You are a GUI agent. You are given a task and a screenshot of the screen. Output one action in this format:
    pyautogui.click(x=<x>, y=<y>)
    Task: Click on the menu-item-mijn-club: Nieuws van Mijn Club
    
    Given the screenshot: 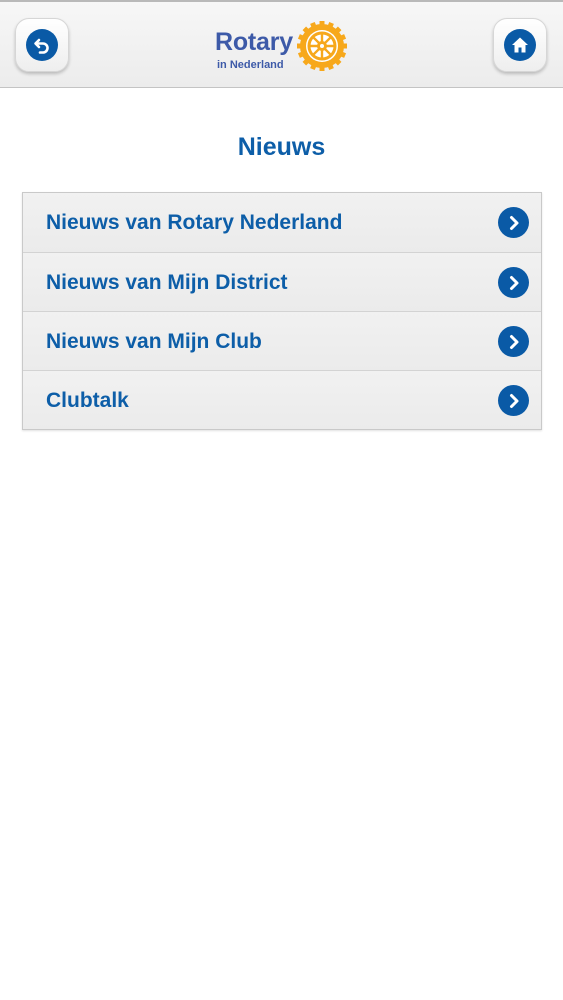 What is the action you would take?
    pyautogui.click(x=282, y=340)
    